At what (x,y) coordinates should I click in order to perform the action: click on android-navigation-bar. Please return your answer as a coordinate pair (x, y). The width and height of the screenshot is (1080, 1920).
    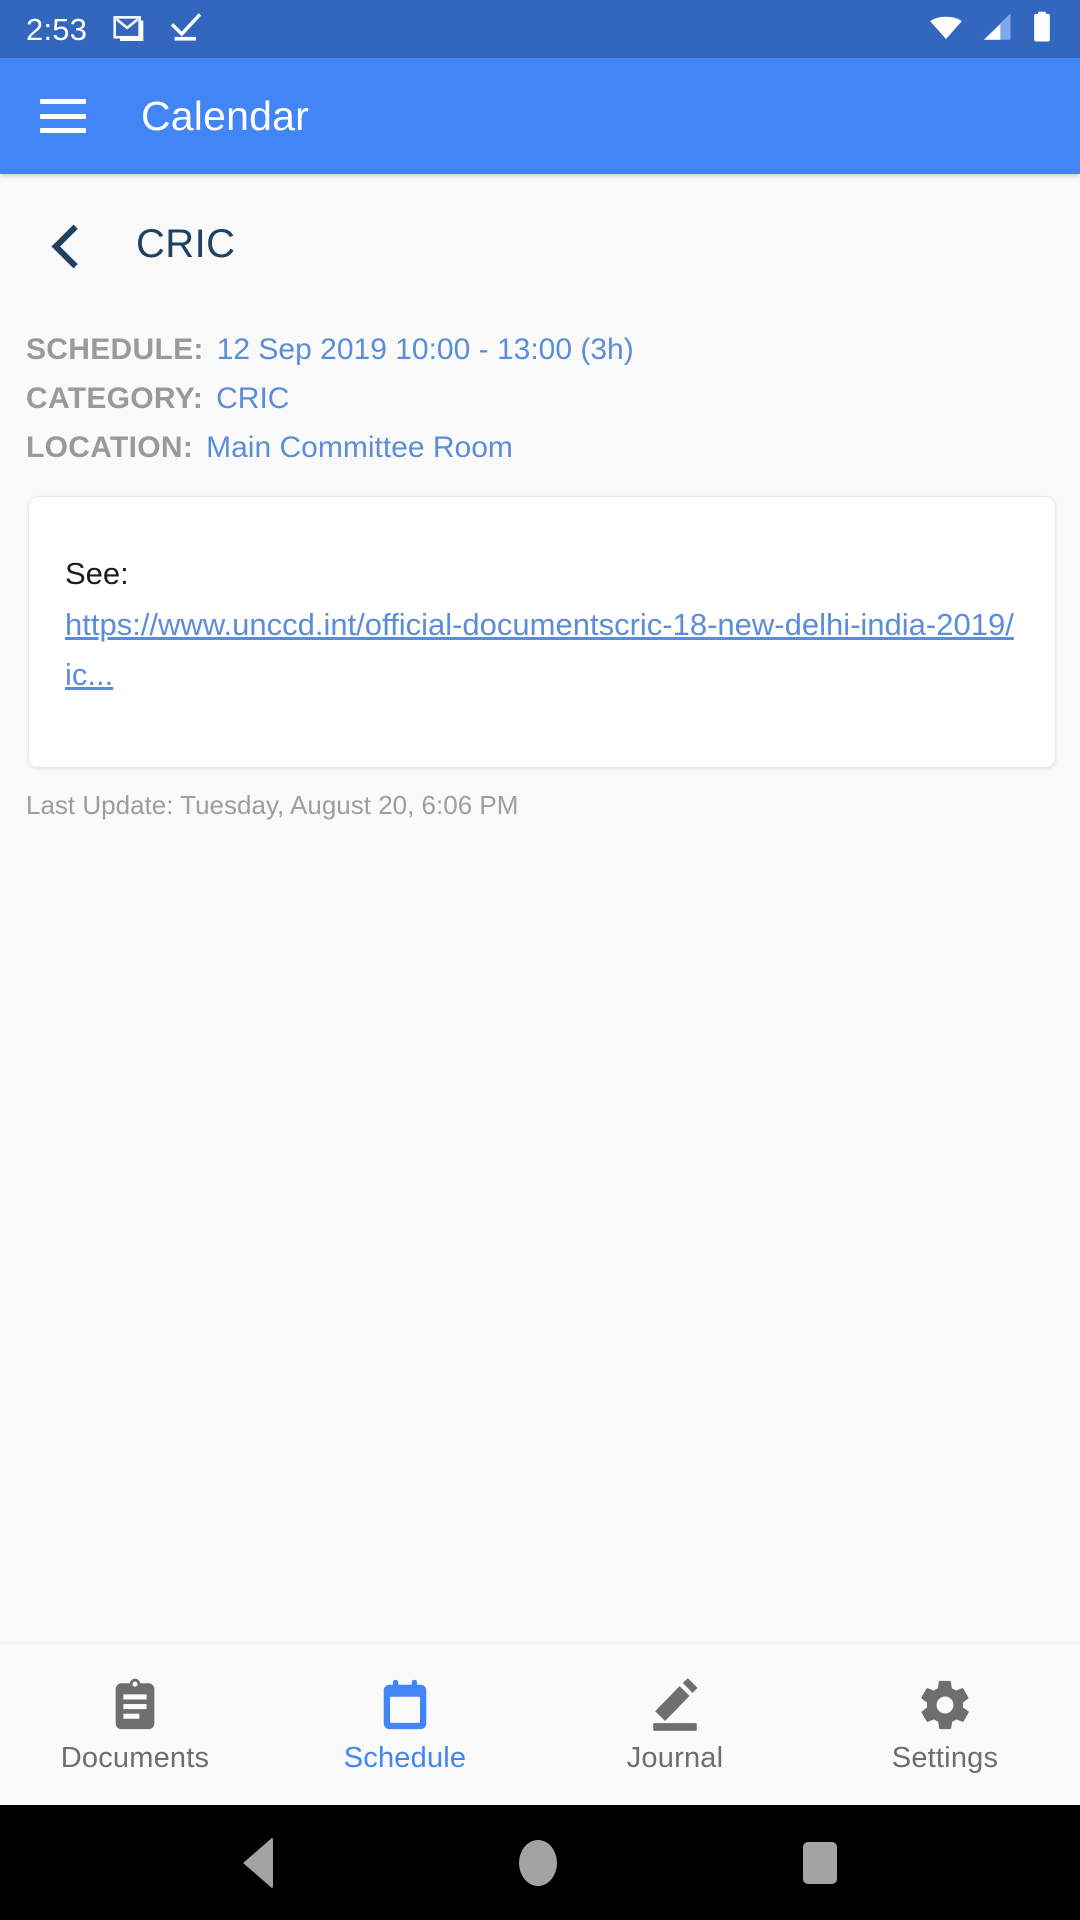
    Looking at the image, I should click on (540, 1862).